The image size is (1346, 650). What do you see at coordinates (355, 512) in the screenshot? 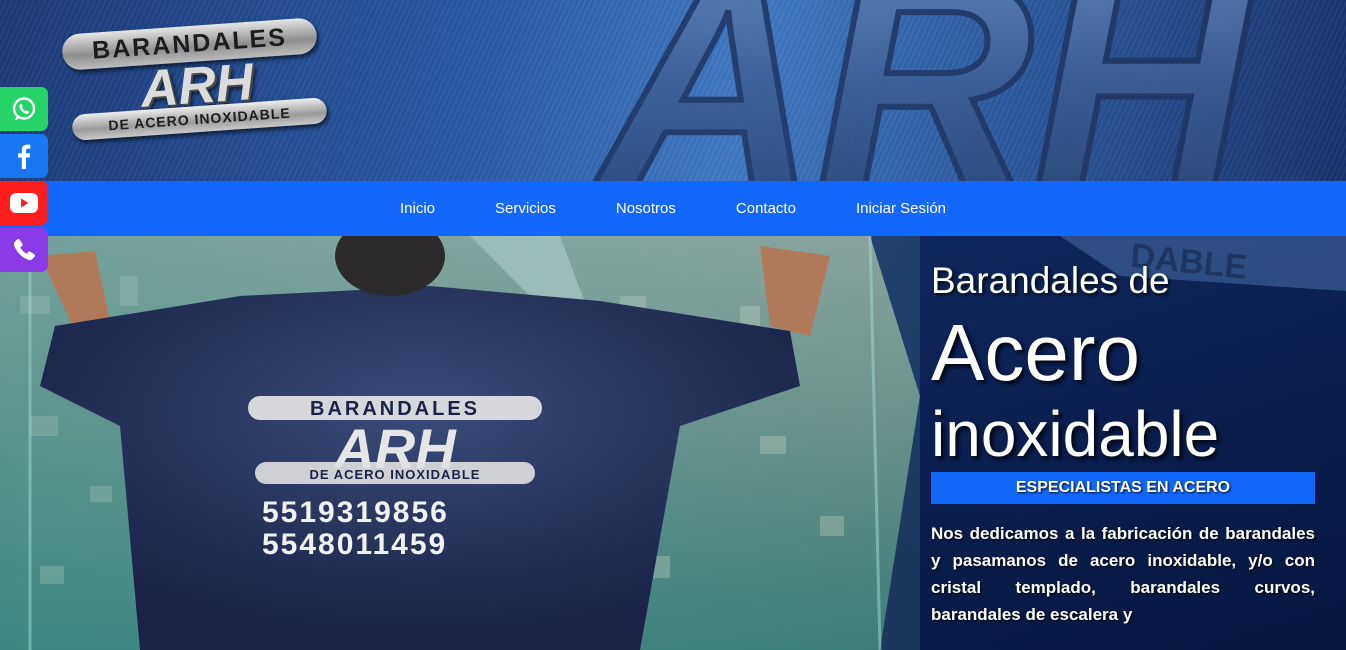
I see `shirt-phone-1: 5519319856` at bounding box center [355, 512].